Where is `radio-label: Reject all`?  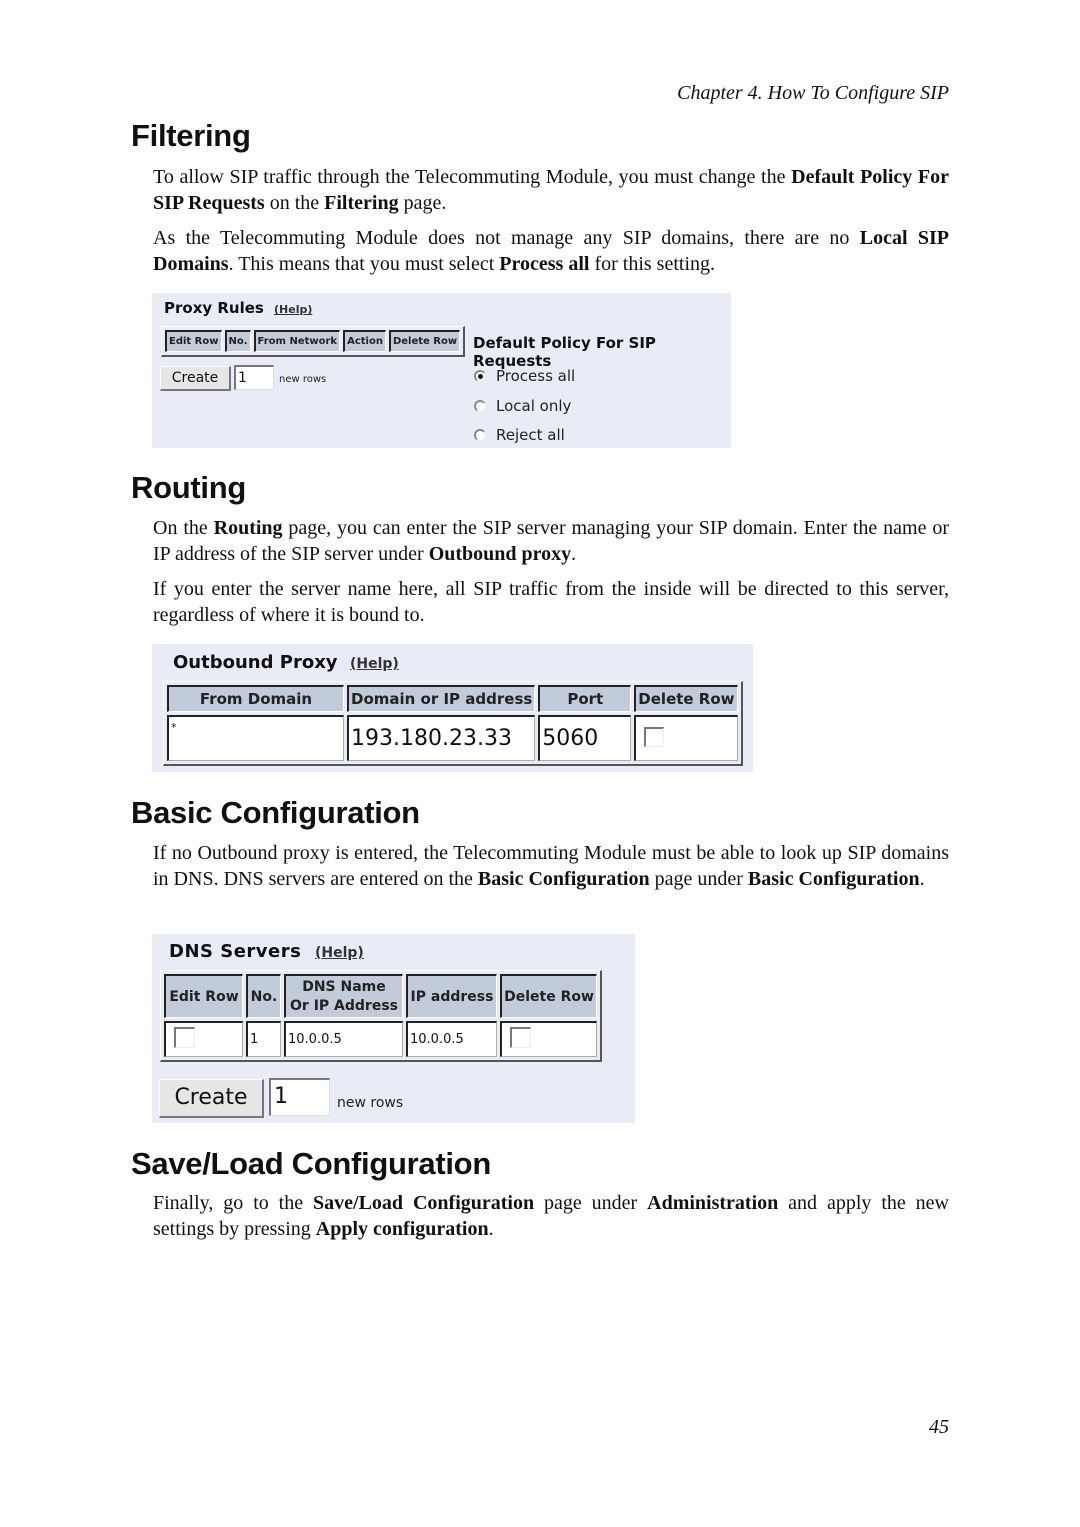 radio-label: Reject all is located at coordinates (530, 435).